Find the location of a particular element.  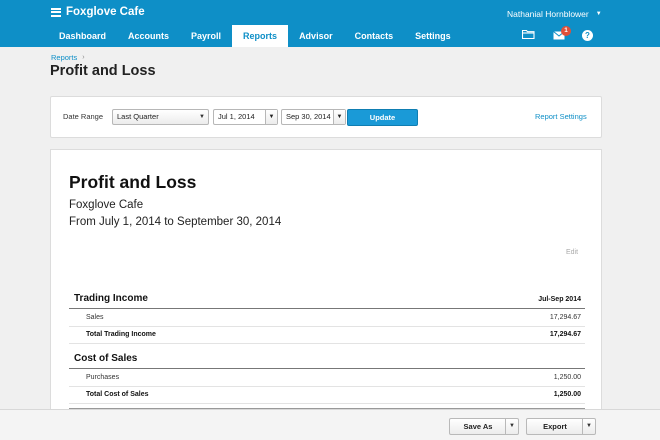

org-switcher: Foxglove Cafe is located at coordinates (98, 12).